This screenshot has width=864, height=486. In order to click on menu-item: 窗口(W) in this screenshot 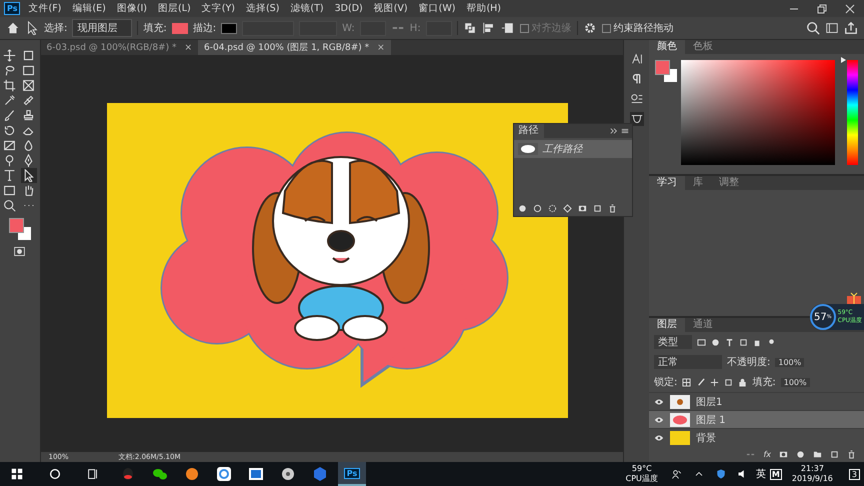, I will do `click(437, 8)`.